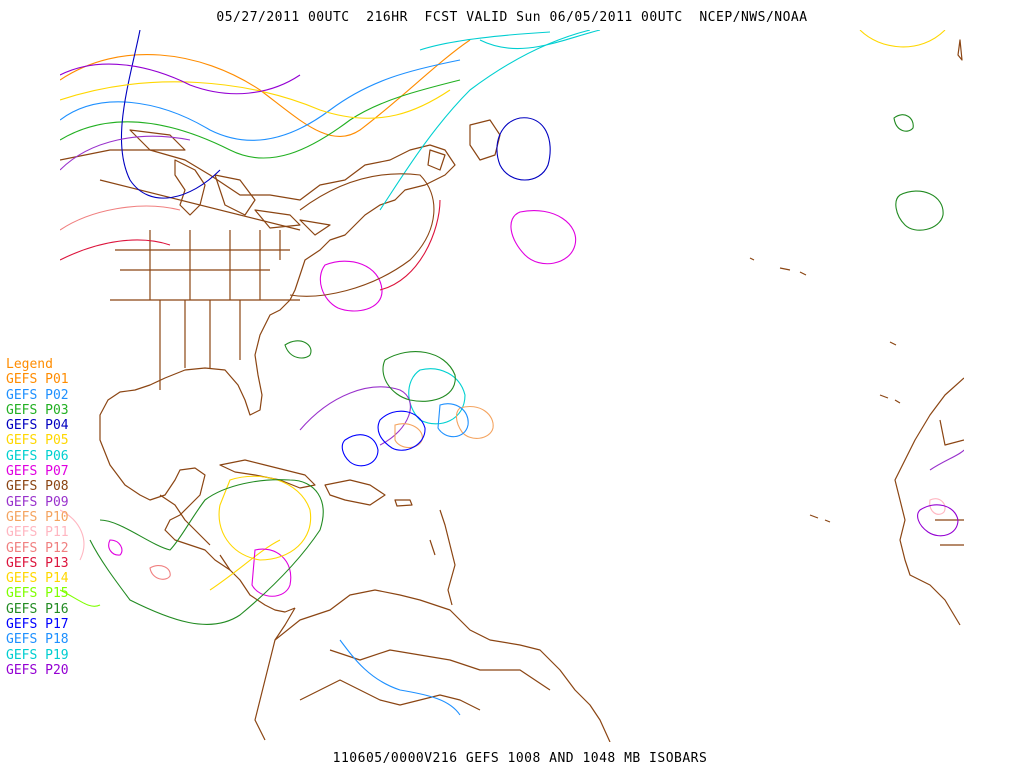 This screenshot has height=768, width=1024. I want to click on legend-item: GEFS P08, so click(37, 487).